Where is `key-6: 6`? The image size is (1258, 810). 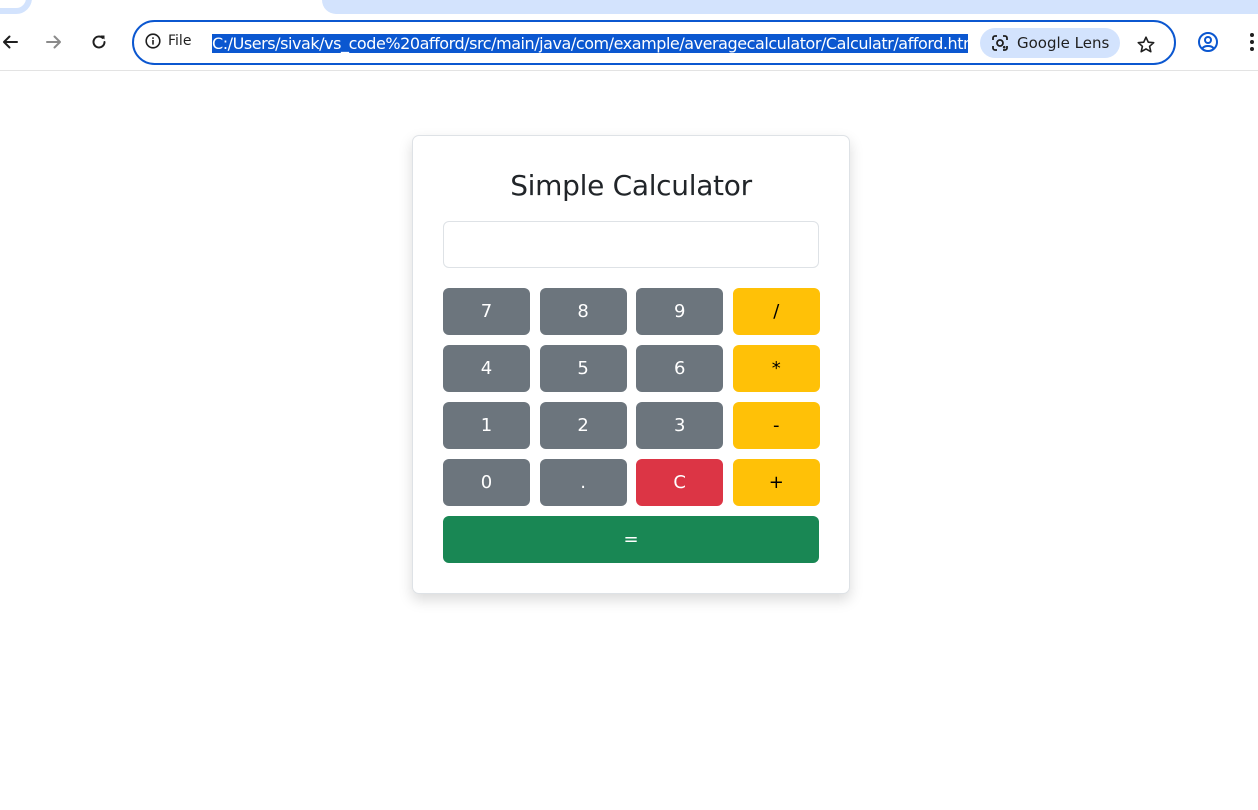
key-6: 6 is located at coordinates (680, 368).